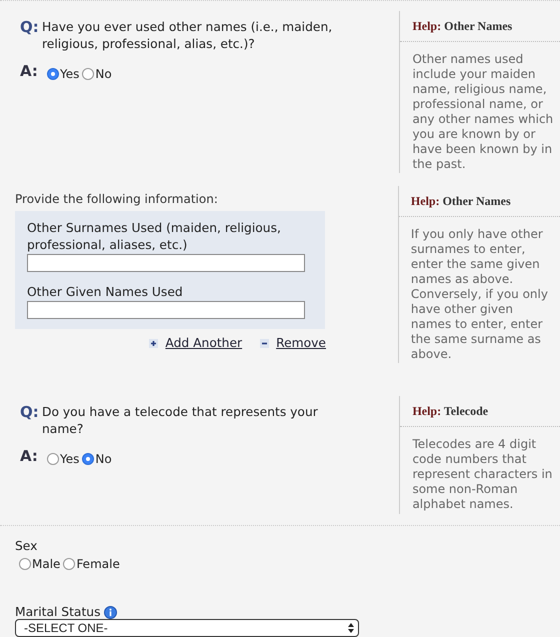 This screenshot has width=560, height=637. I want to click on minus-icon, so click(265, 343).